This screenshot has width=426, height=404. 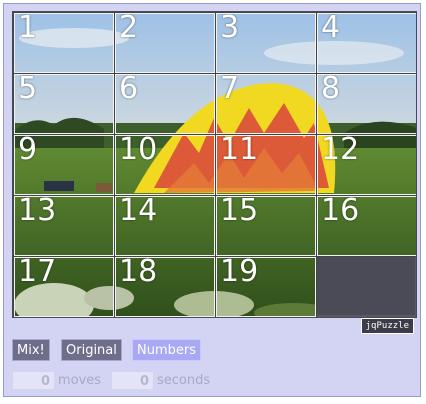 What do you see at coordinates (165, 43) in the screenshot?
I see `puzzle-tile: 2` at bounding box center [165, 43].